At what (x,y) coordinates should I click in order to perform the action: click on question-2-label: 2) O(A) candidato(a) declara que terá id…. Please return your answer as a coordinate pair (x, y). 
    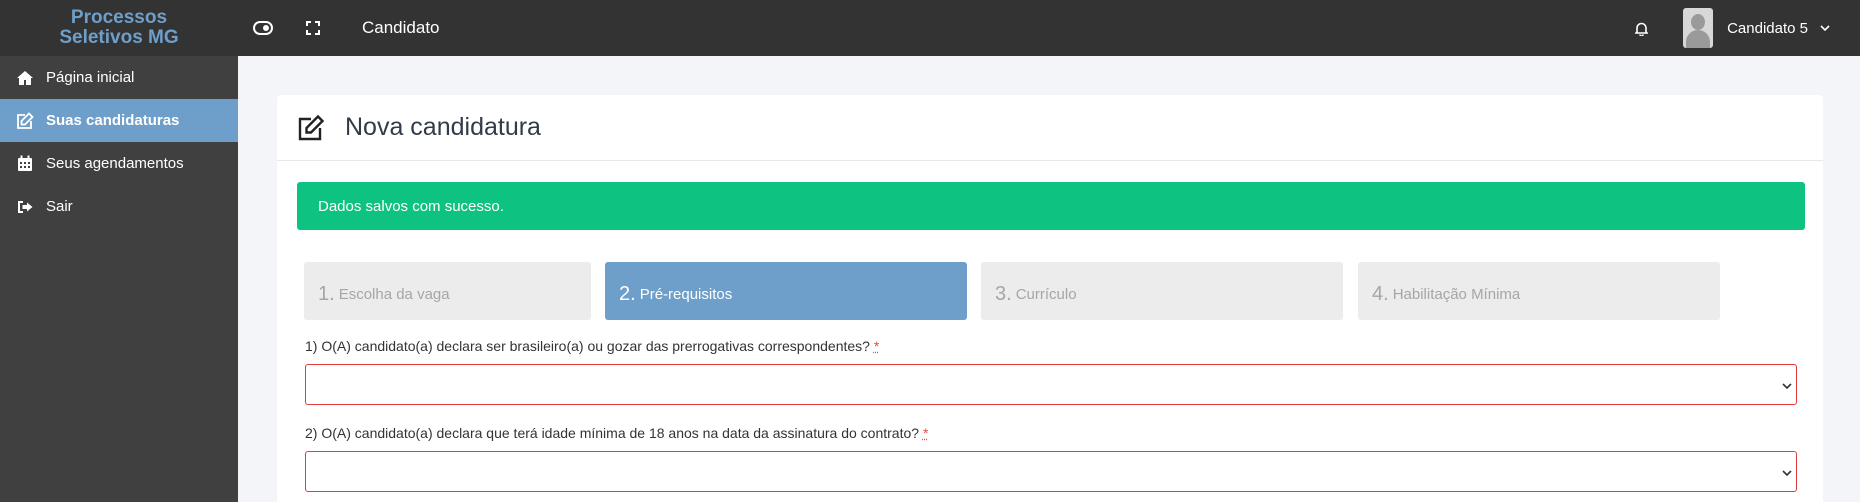
    Looking at the image, I should click on (616, 433).